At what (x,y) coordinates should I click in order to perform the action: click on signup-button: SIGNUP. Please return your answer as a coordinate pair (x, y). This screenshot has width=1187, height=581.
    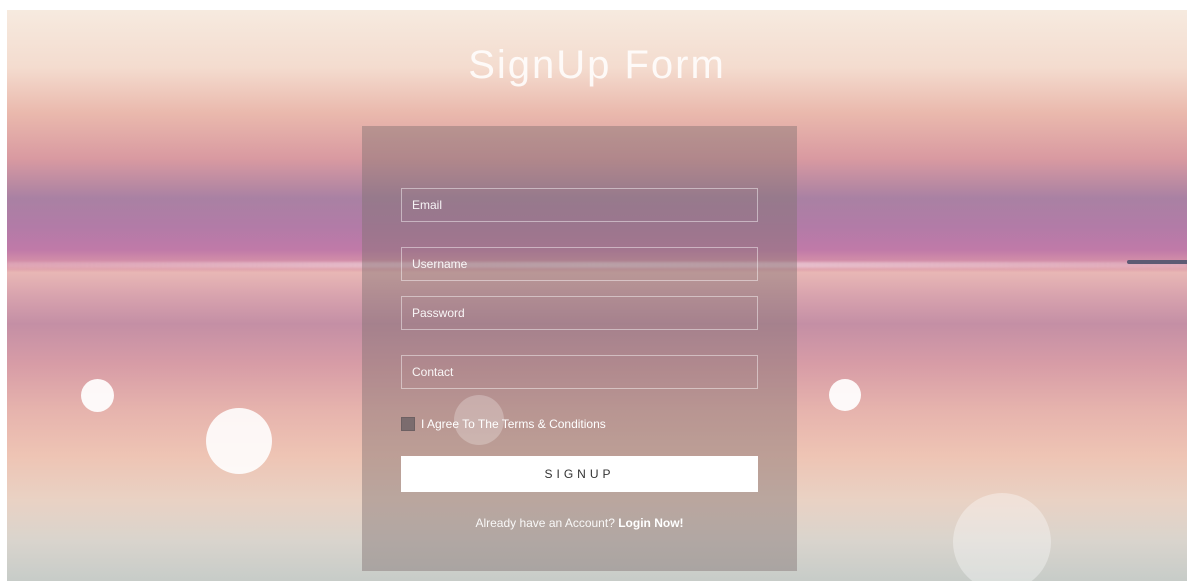
    Looking at the image, I should click on (579, 474).